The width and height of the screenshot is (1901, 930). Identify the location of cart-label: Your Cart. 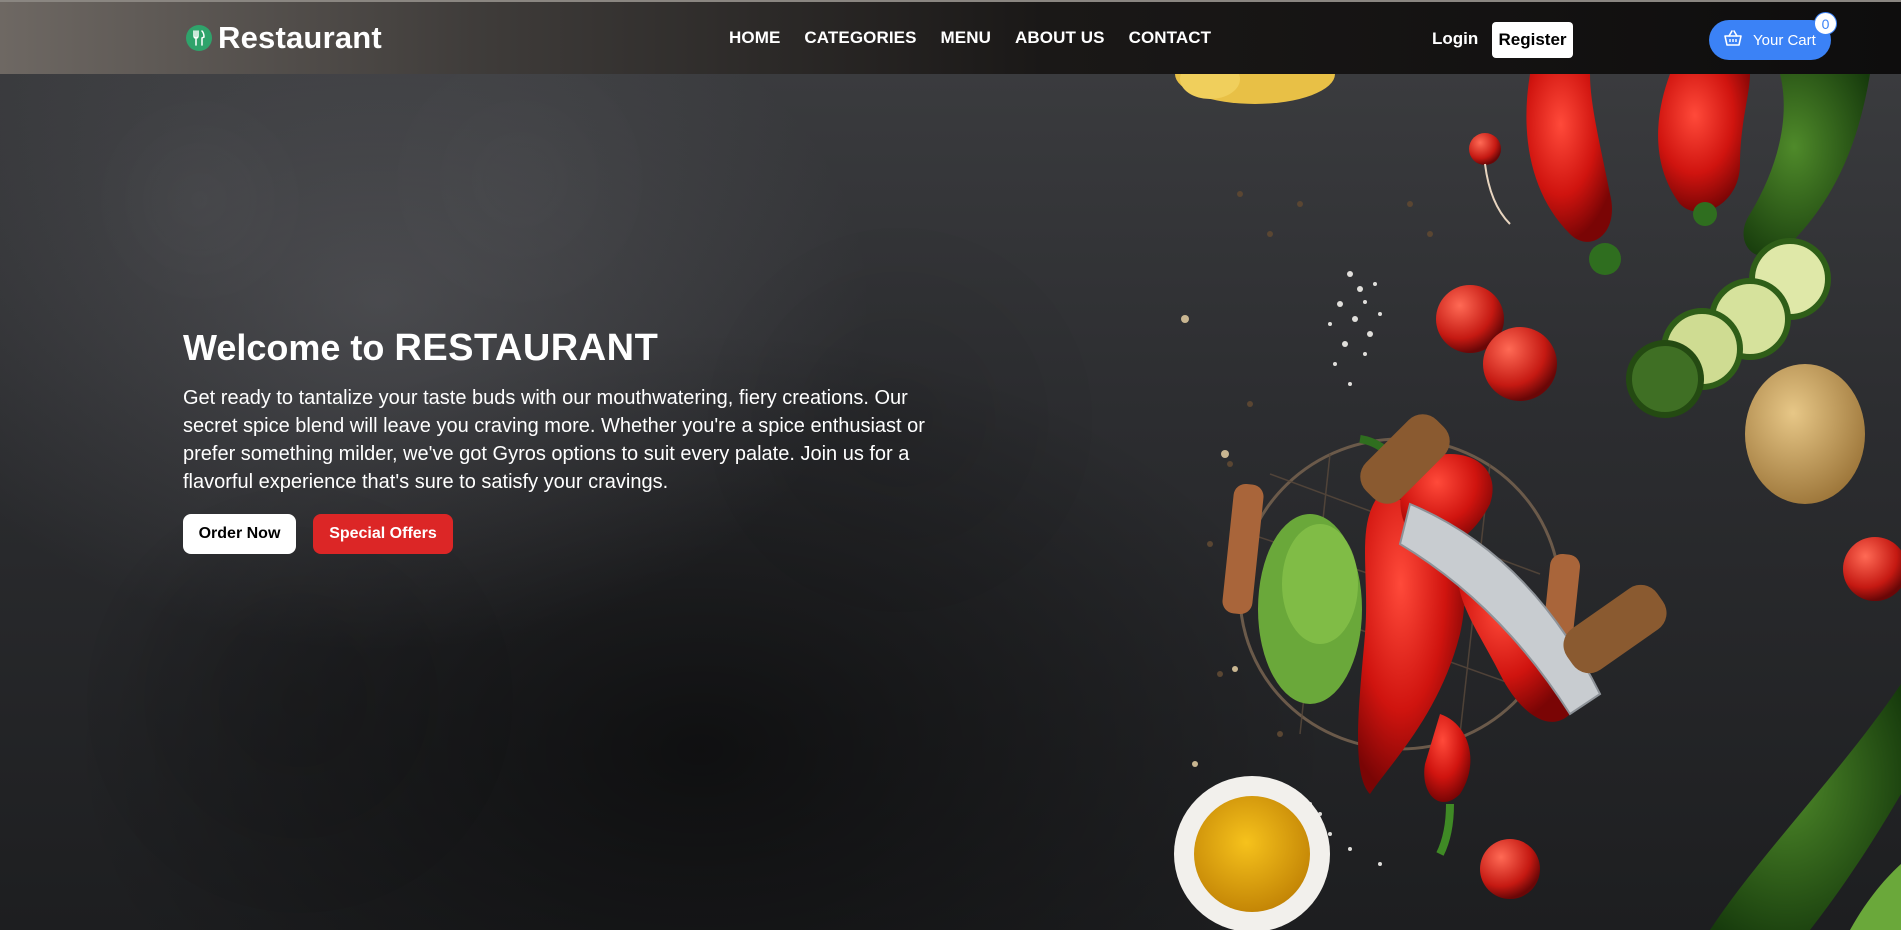
(1784, 40).